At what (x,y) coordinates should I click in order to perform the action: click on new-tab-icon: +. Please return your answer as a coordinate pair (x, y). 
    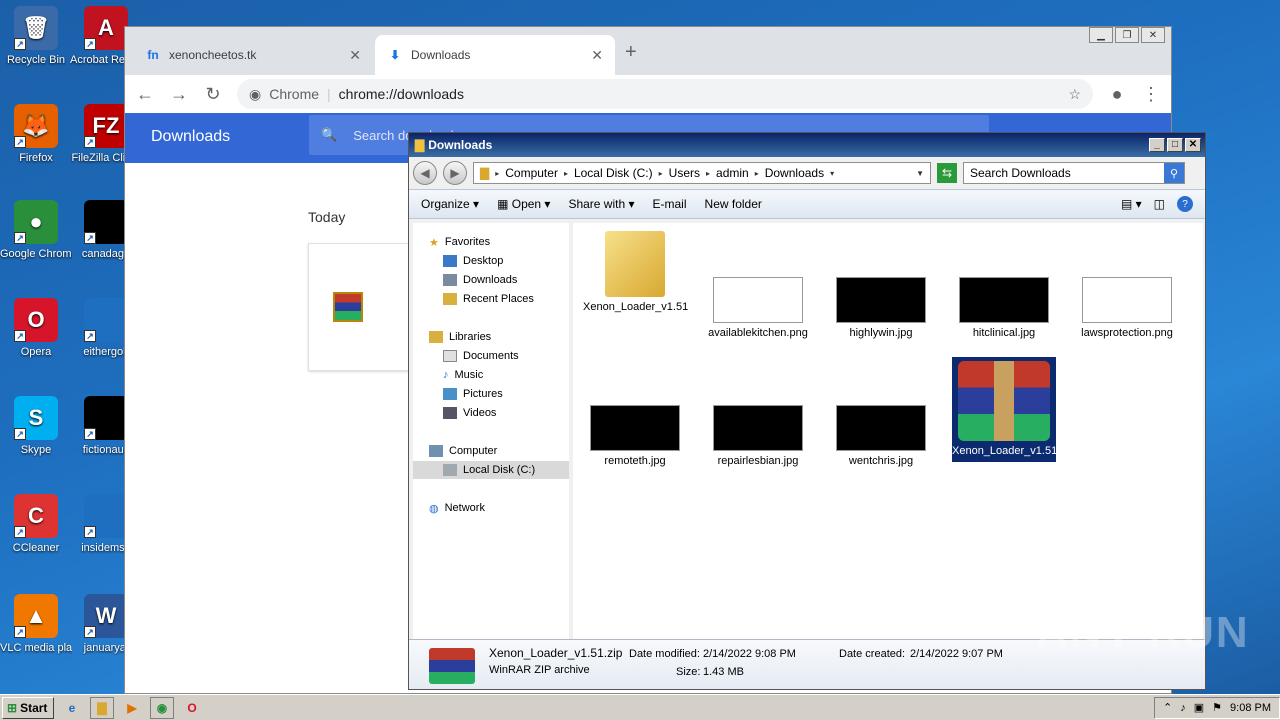
    Looking at the image, I should click on (631, 52).